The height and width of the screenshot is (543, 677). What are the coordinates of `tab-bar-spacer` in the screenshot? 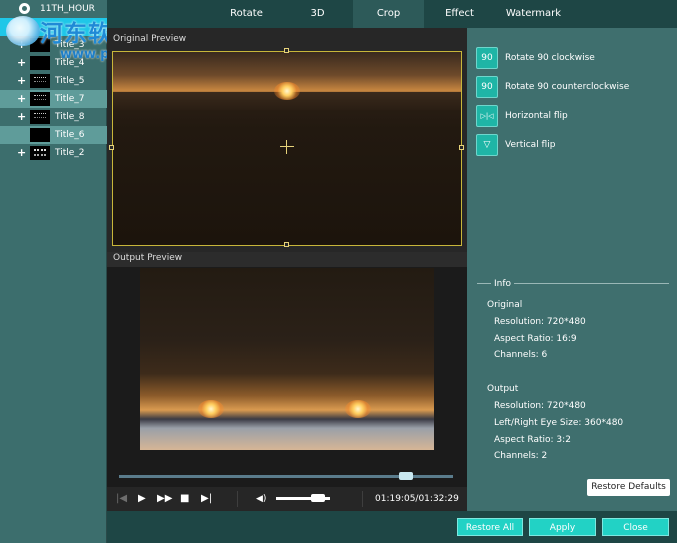 It's located at (159, 14).